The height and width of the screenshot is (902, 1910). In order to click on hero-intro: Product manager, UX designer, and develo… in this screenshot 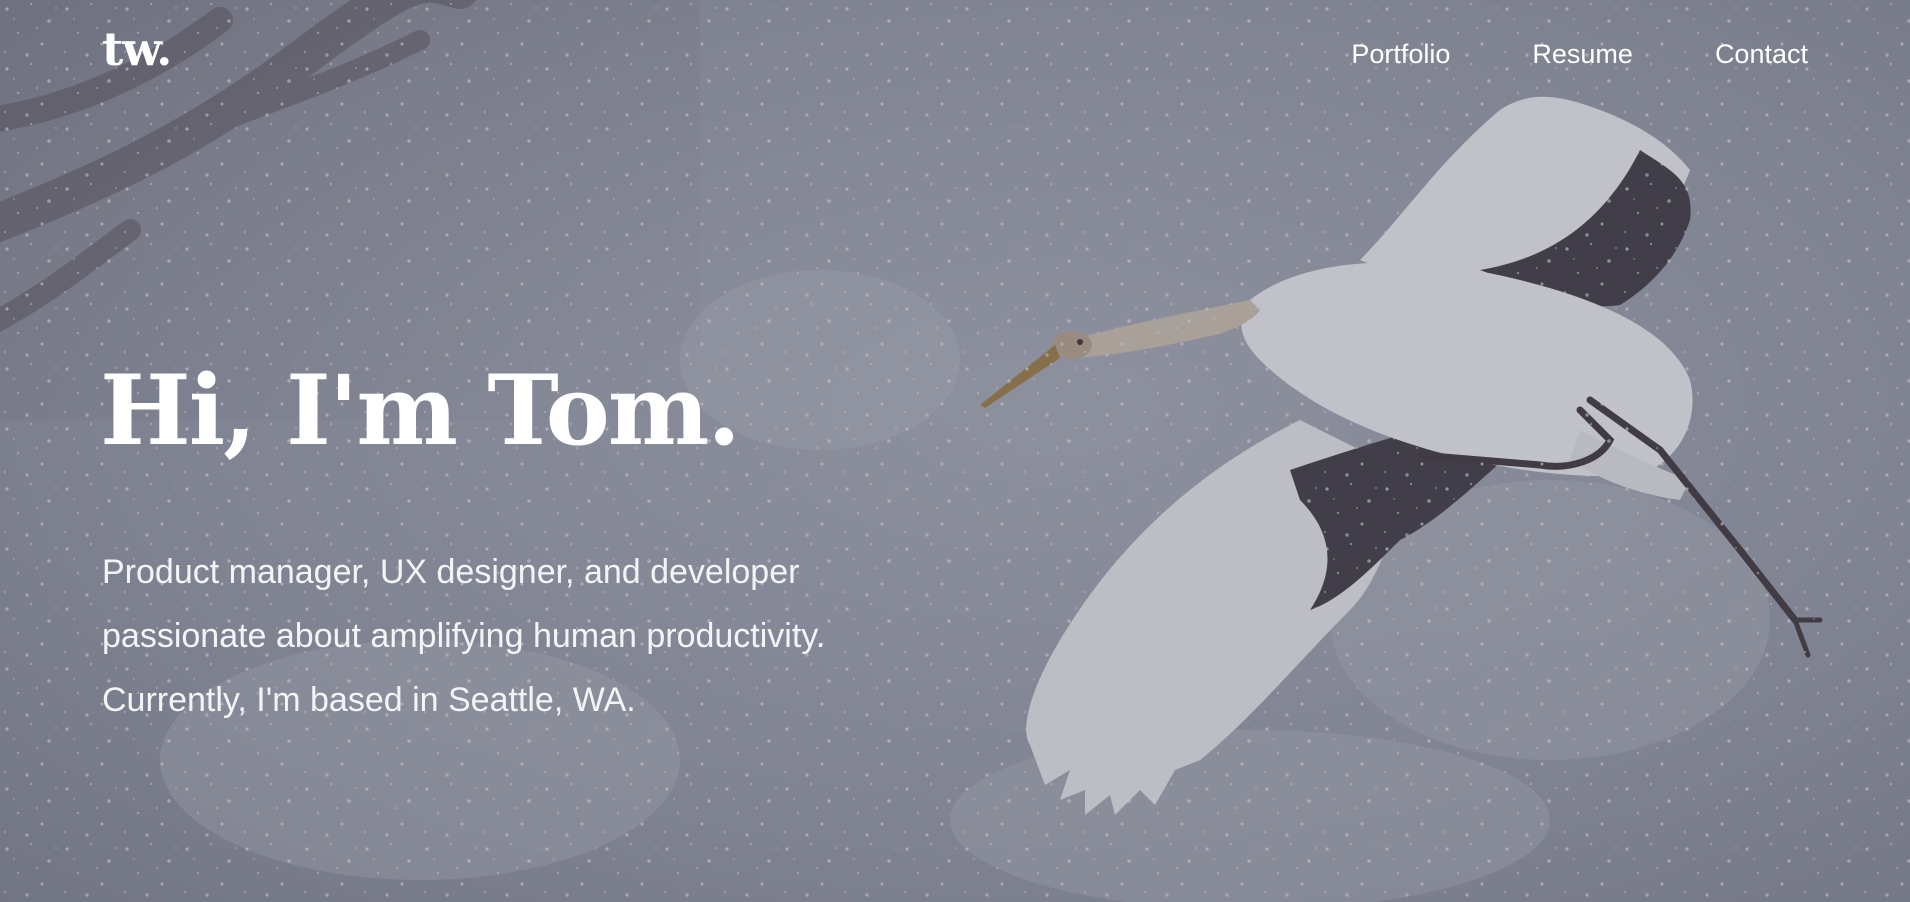, I will do `click(502, 636)`.